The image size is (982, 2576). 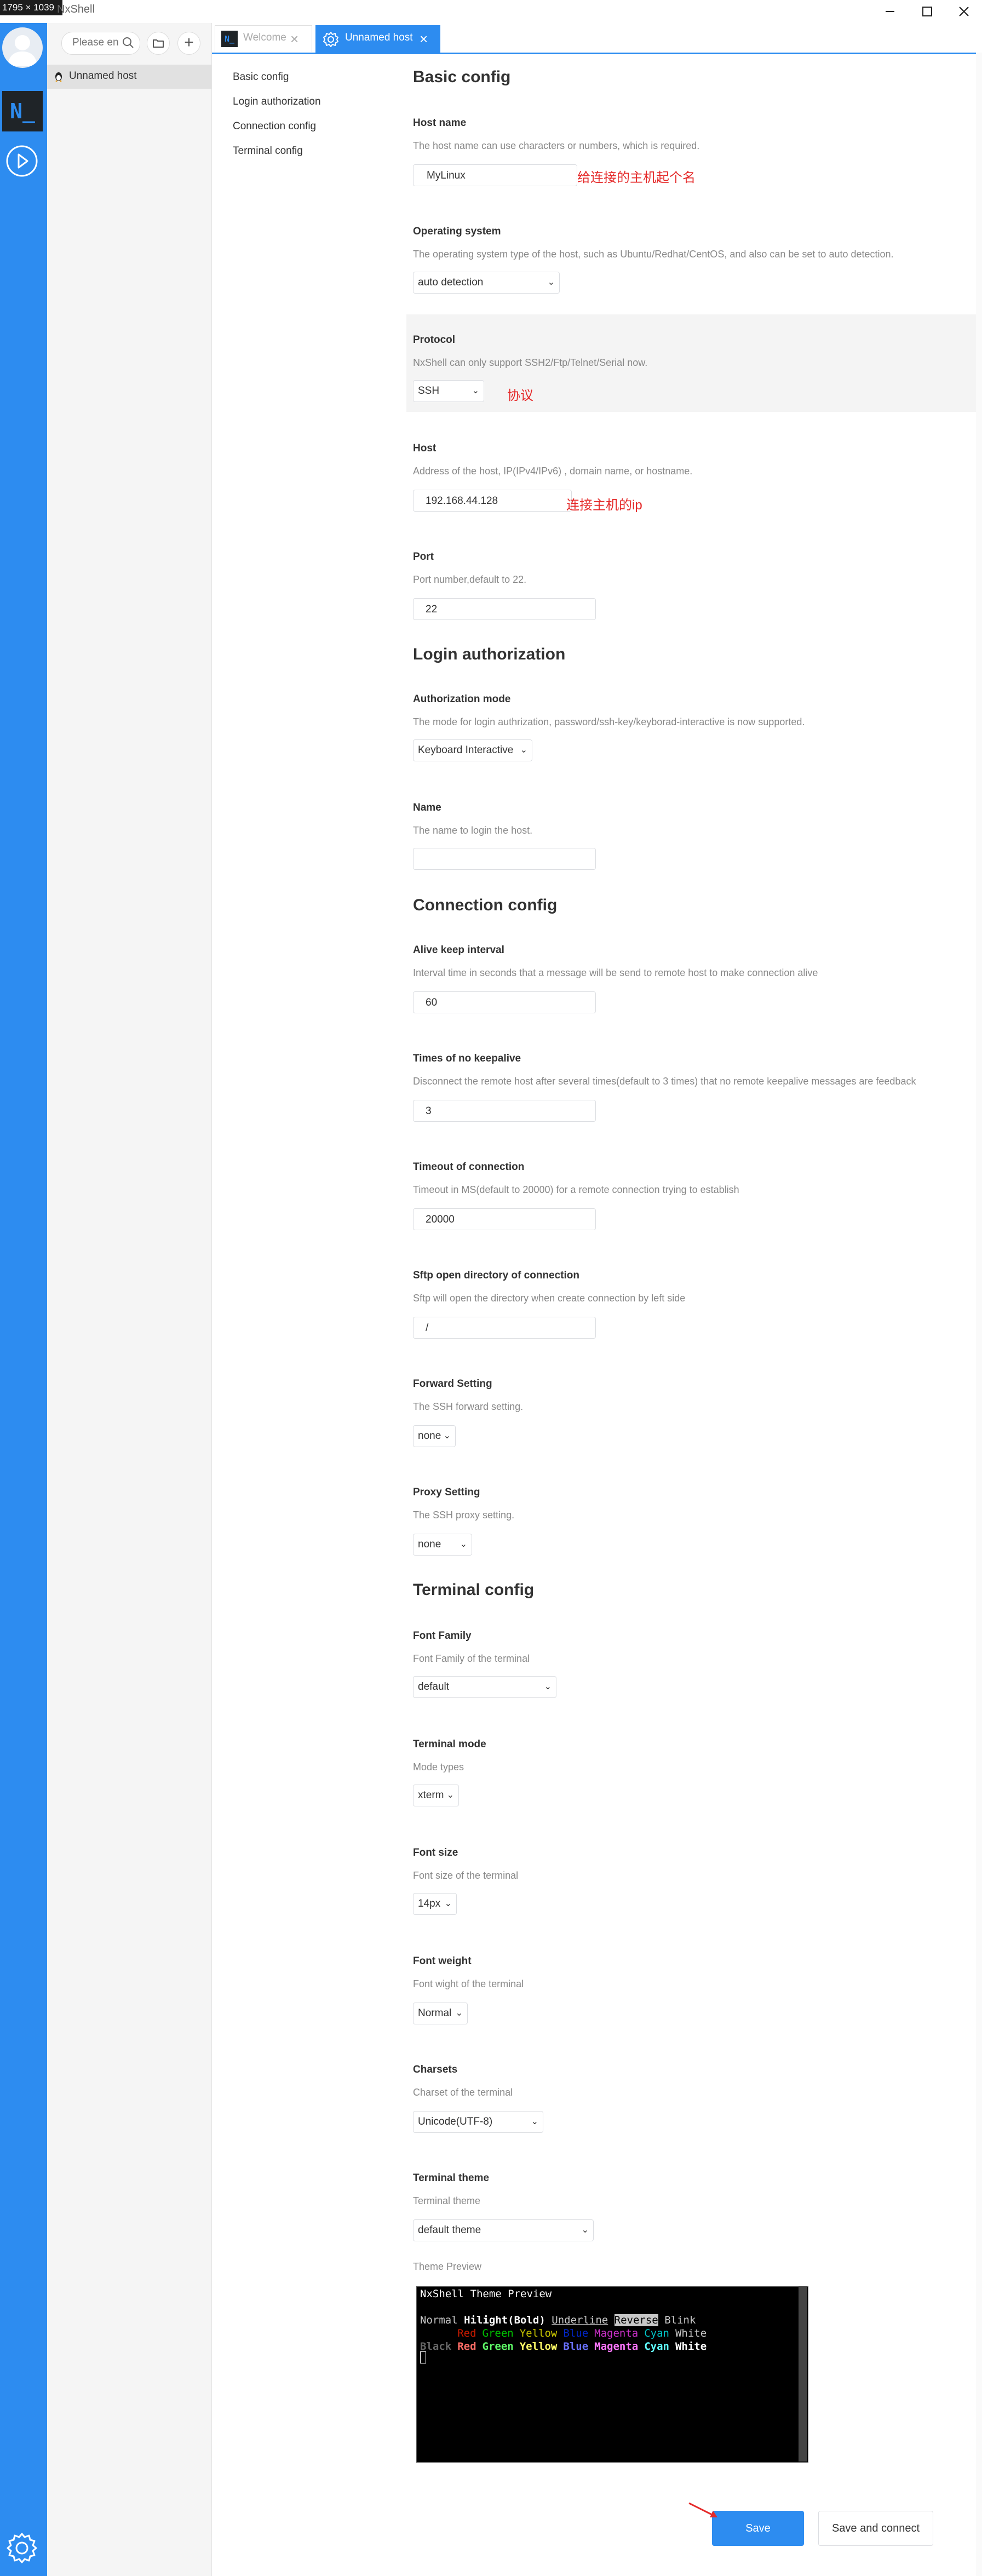 I want to click on add-folder-button, so click(x=158, y=43).